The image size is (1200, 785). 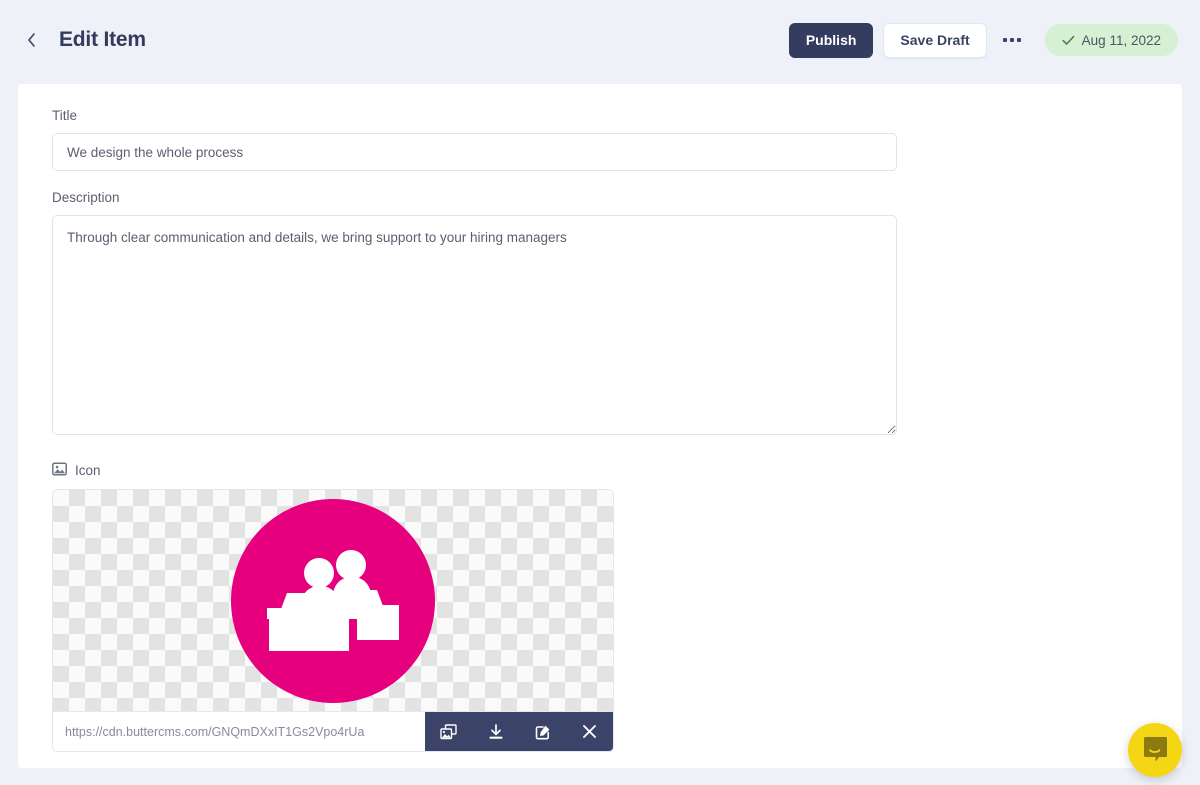 What do you see at coordinates (617, 470) in the screenshot?
I see `icon-field-label-row: Icon` at bounding box center [617, 470].